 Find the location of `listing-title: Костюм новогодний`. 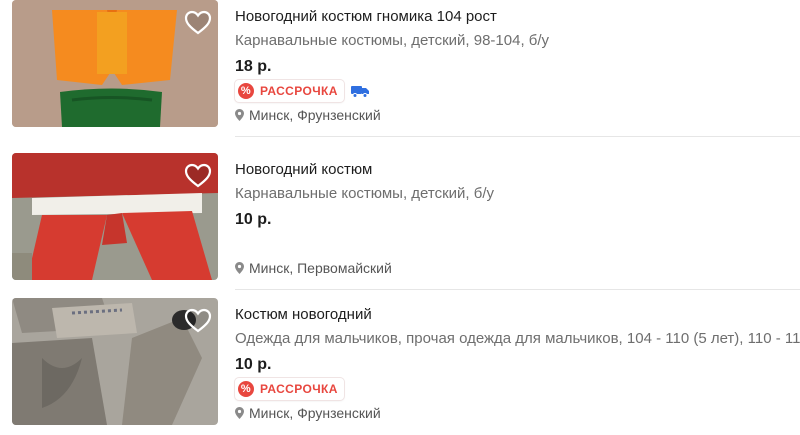

listing-title: Костюм новогодний is located at coordinates (517, 315).